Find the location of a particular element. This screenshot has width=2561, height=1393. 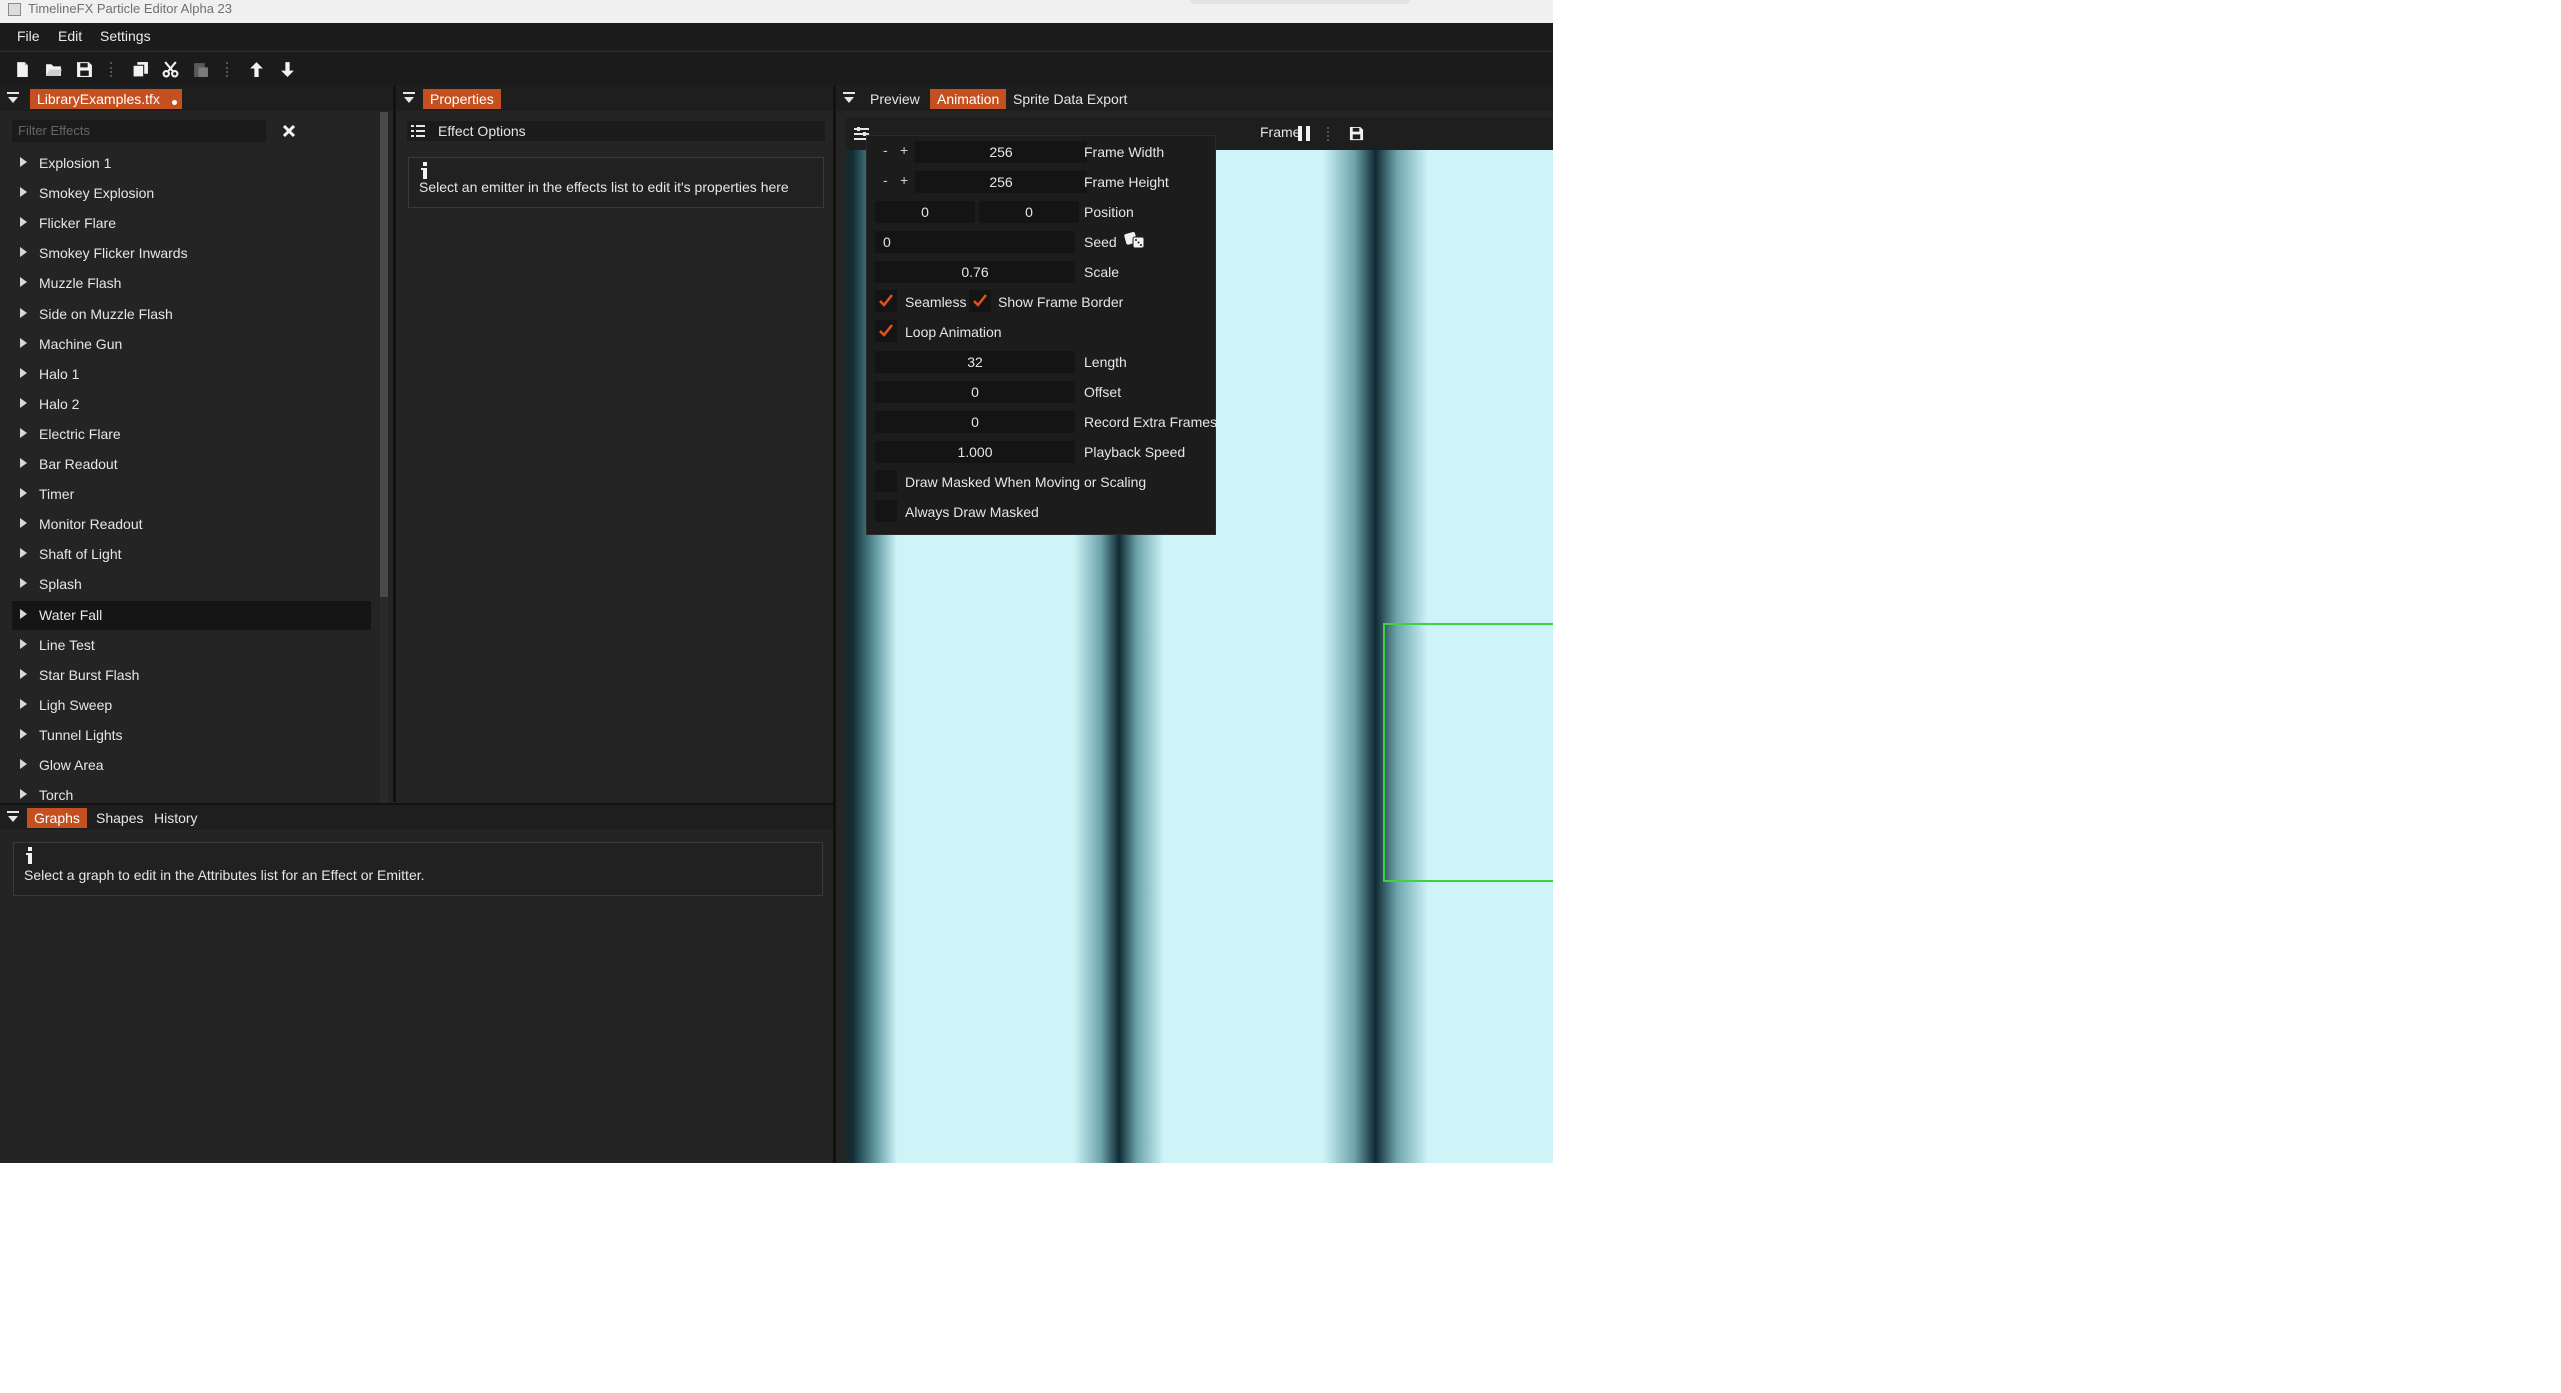

tab-shapes: Shapes is located at coordinates (119, 818).